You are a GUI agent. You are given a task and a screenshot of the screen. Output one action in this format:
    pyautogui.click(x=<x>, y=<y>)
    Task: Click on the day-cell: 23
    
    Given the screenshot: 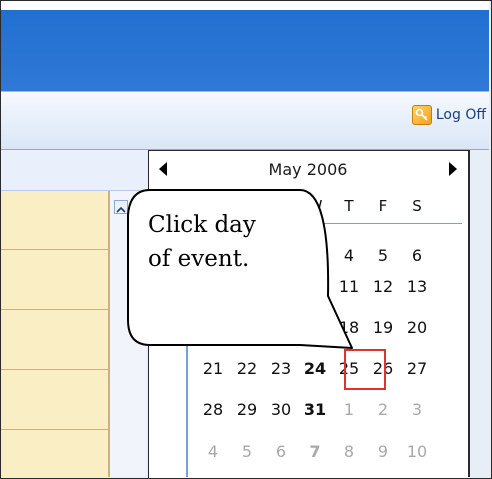 What is the action you would take?
    pyautogui.click(x=281, y=369)
    